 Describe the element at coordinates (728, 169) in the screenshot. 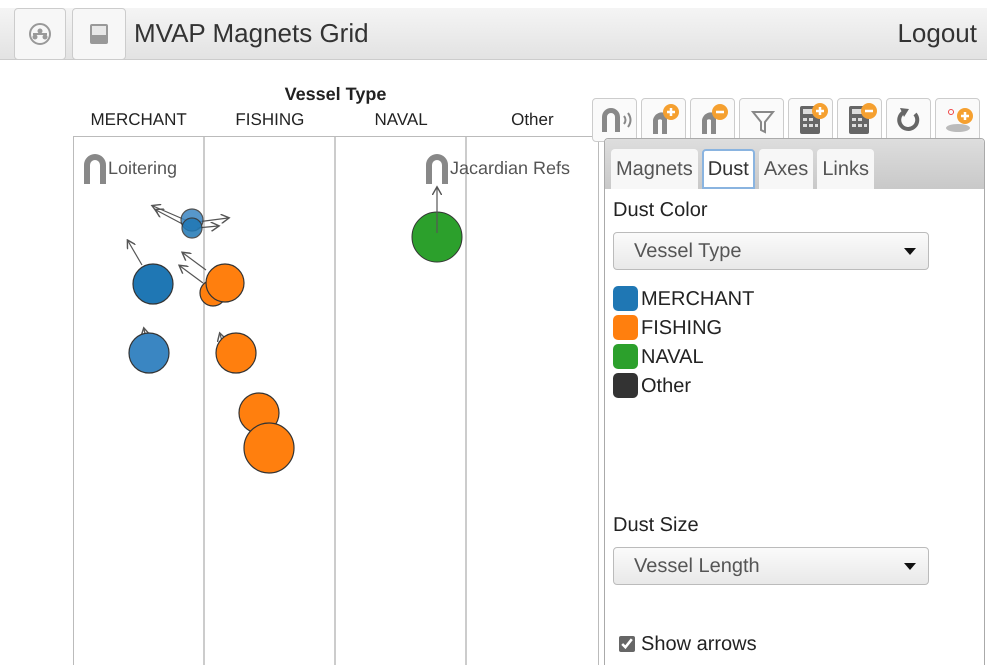

I see `tab: Dust` at that location.